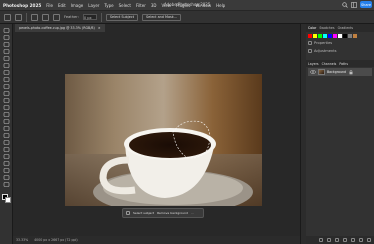 Image resolution: width=374 pixels, height=244 pixels. Describe the element at coordinates (343, 64) in the screenshot. I see `tab-paths: Paths` at that location.